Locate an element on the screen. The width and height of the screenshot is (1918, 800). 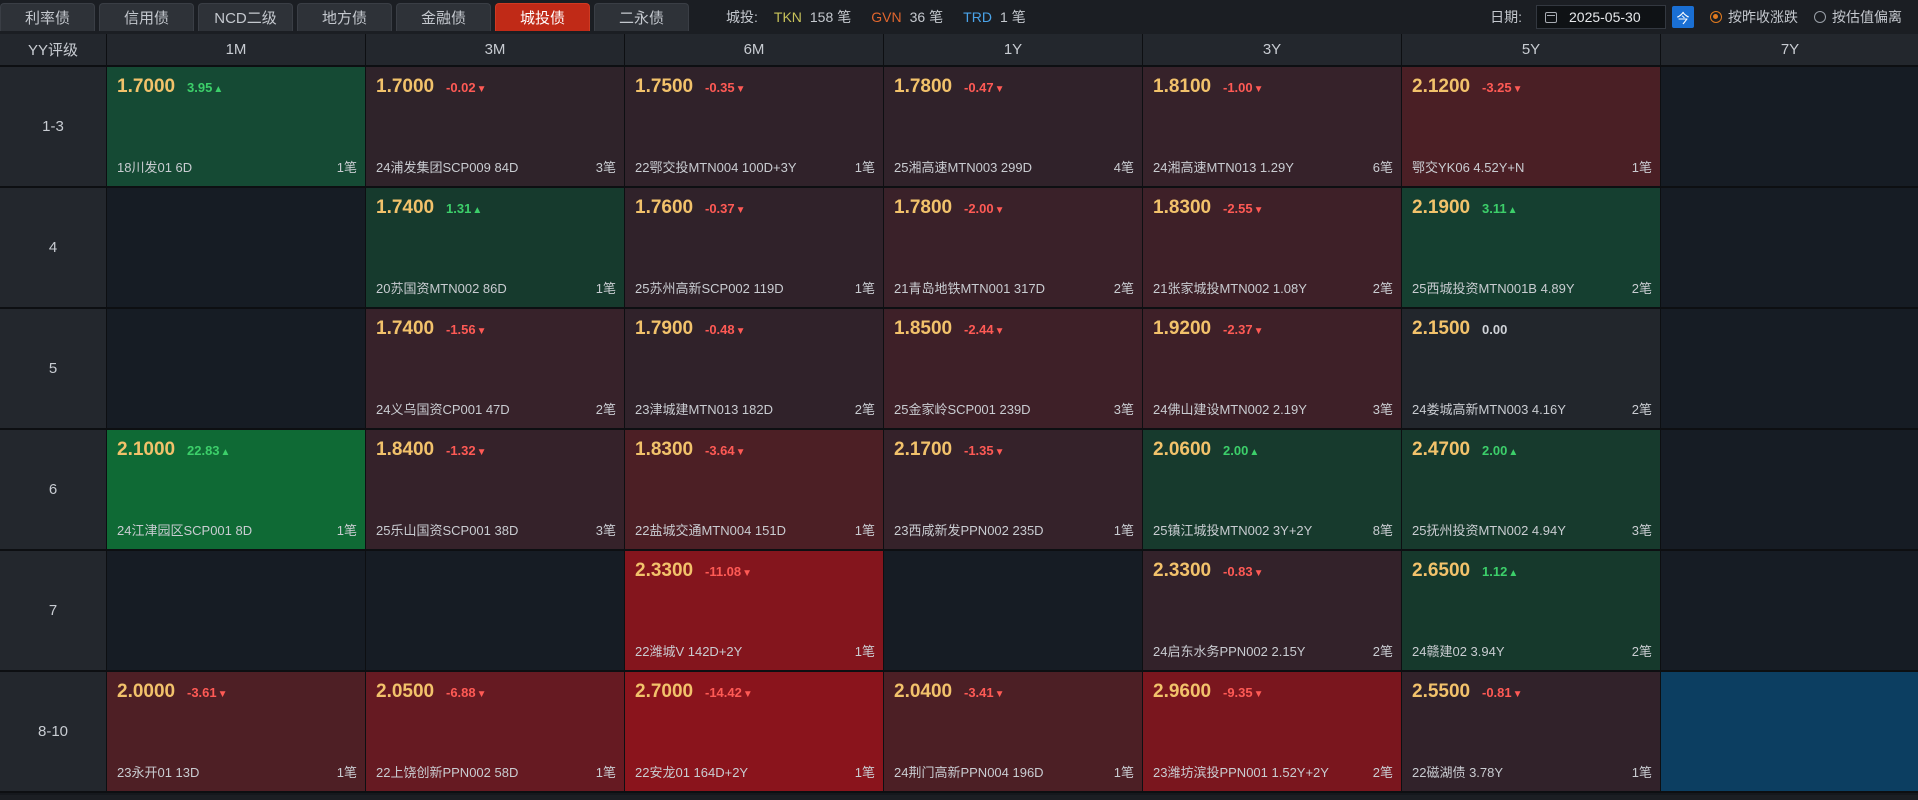
yield-cell: 2.3300 -0.83▼ 24启东水务PPN002 2.15Y 2笔 is located at coordinates (1272, 611).